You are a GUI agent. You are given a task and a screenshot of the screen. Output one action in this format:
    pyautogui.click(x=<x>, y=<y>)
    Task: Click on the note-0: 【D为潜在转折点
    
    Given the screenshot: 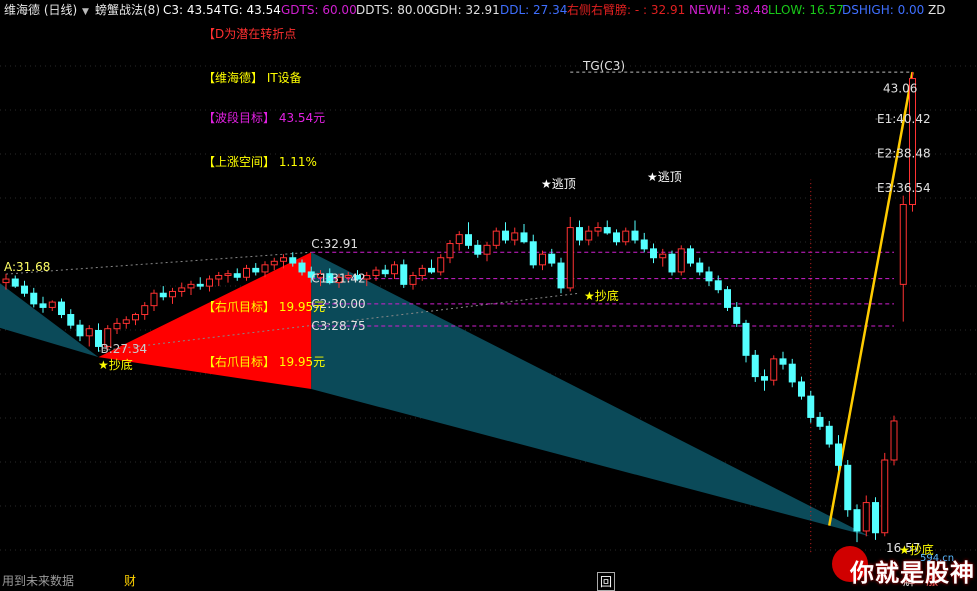 What is the action you would take?
    pyautogui.click(x=249, y=33)
    